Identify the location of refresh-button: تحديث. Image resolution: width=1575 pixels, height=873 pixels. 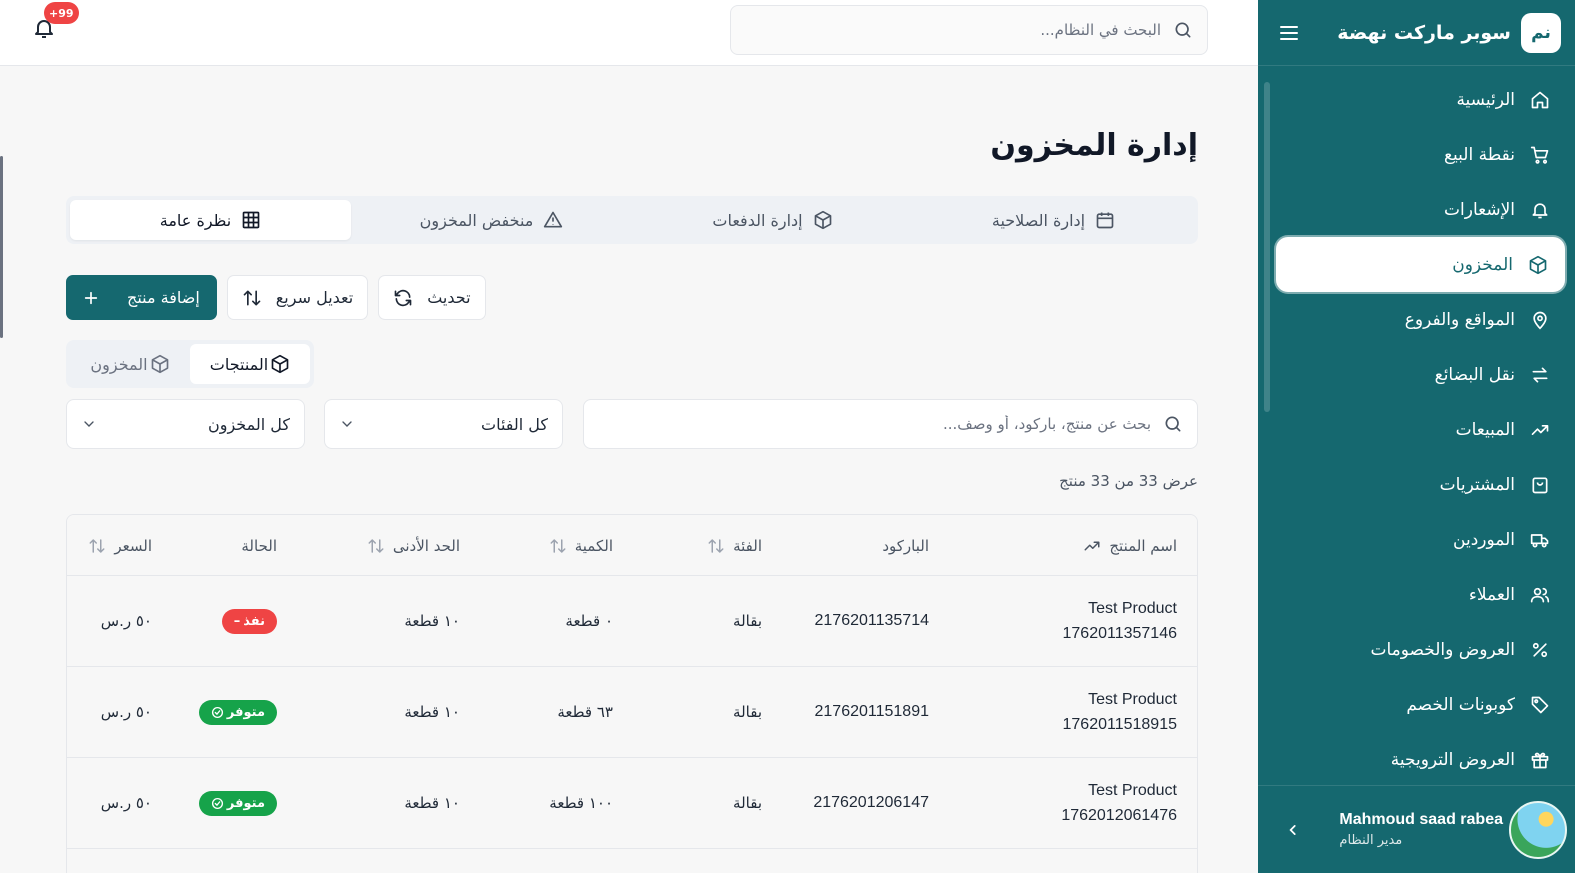
(432, 297).